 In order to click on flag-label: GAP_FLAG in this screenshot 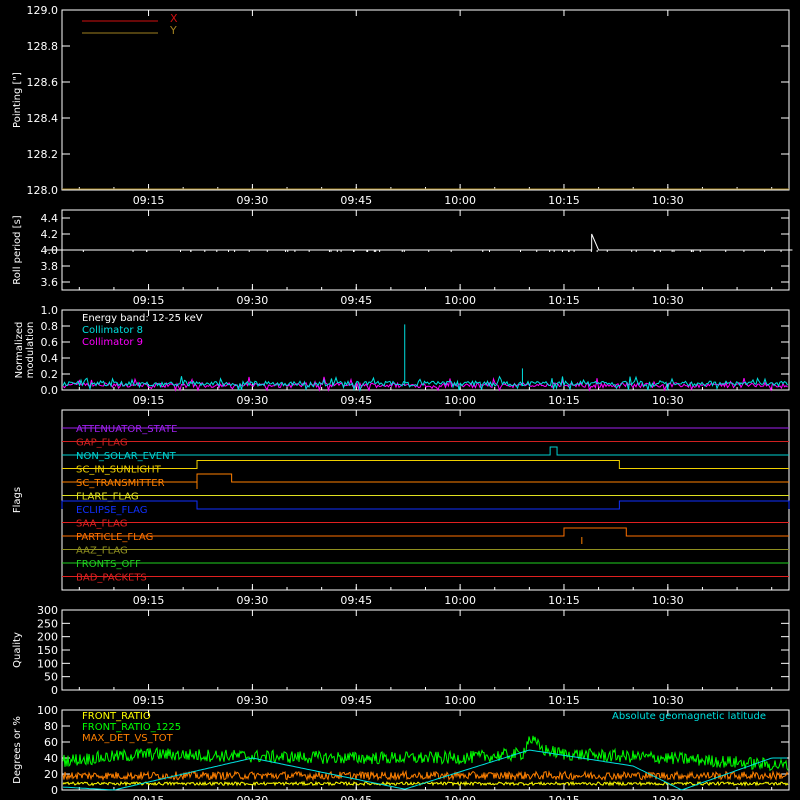, I will do `click(102, 443)`.